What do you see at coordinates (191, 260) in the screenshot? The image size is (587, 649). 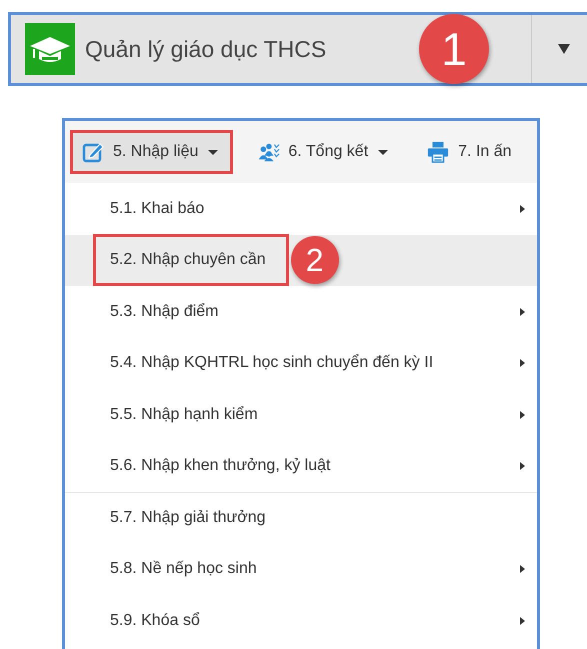 I see `menu-item-label: 5.2. Nhập chuyên cần` at bounding box center [191, 260].